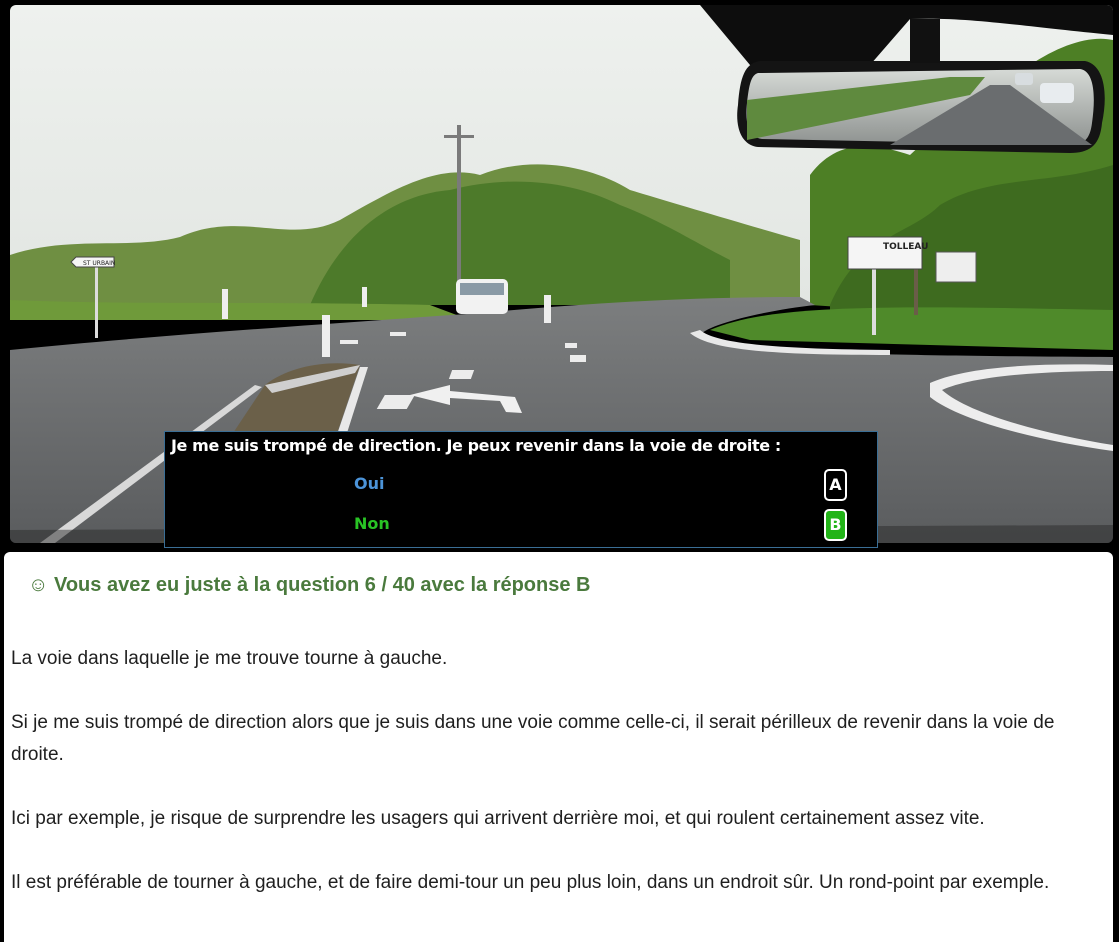  What do you see at coordinates (99, 263) in the screenshot?
I see `left-direction-sign-text: ST URBAIN` at bounding box center [99, 263].